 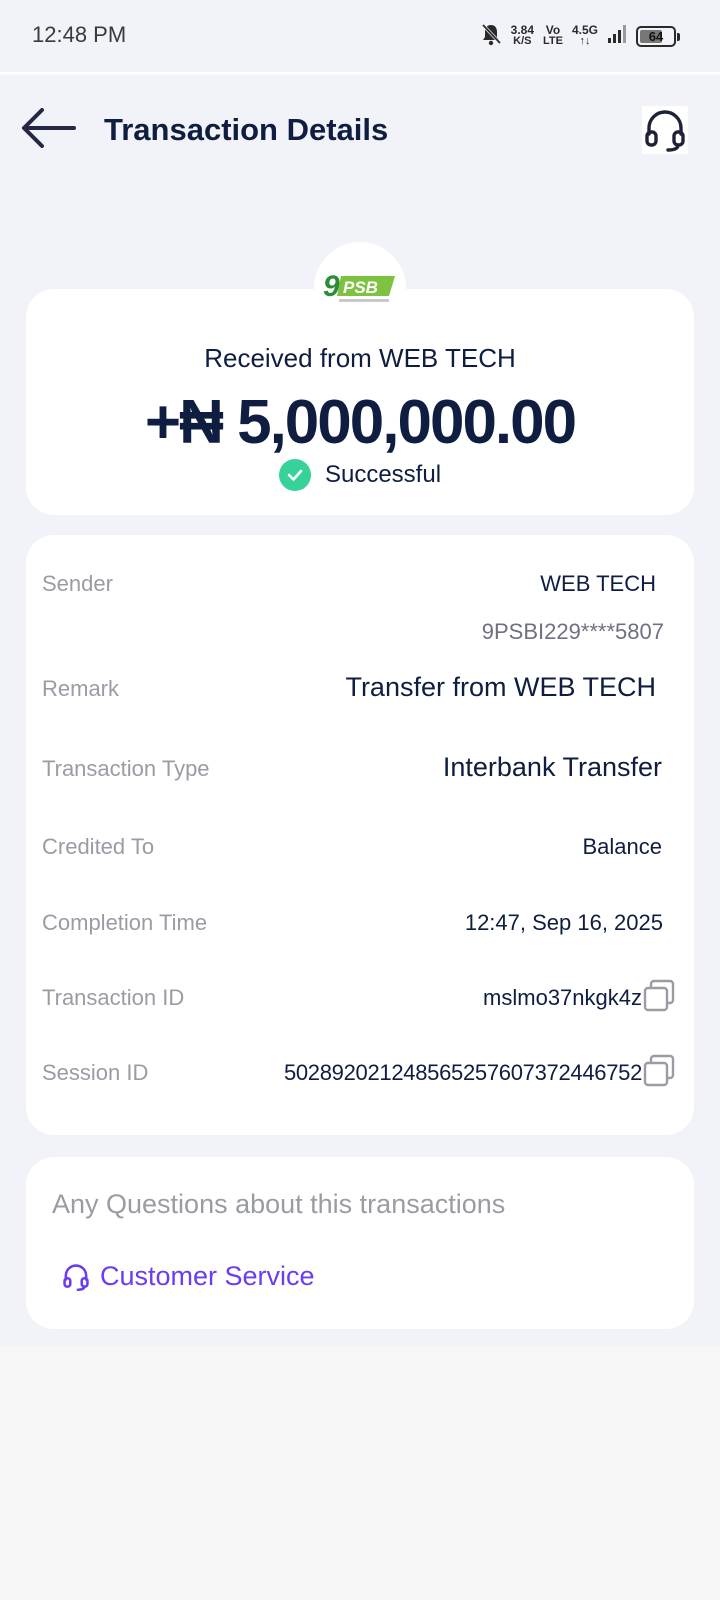 I want to click on customer-support-button, so click(x=665, y=130).